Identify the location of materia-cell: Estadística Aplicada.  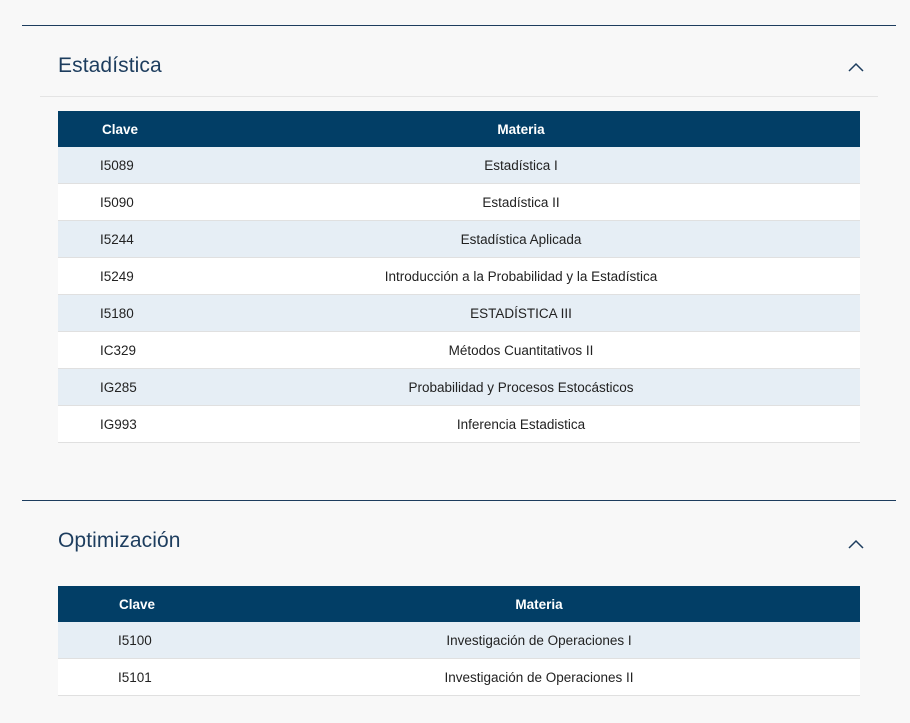
(521, 239).